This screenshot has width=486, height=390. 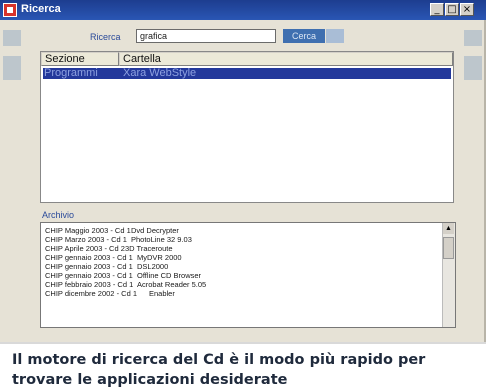 I want to click on archive-cd: CHIP Marzo 2003 - Cd 1, so click(x=86, y=239).